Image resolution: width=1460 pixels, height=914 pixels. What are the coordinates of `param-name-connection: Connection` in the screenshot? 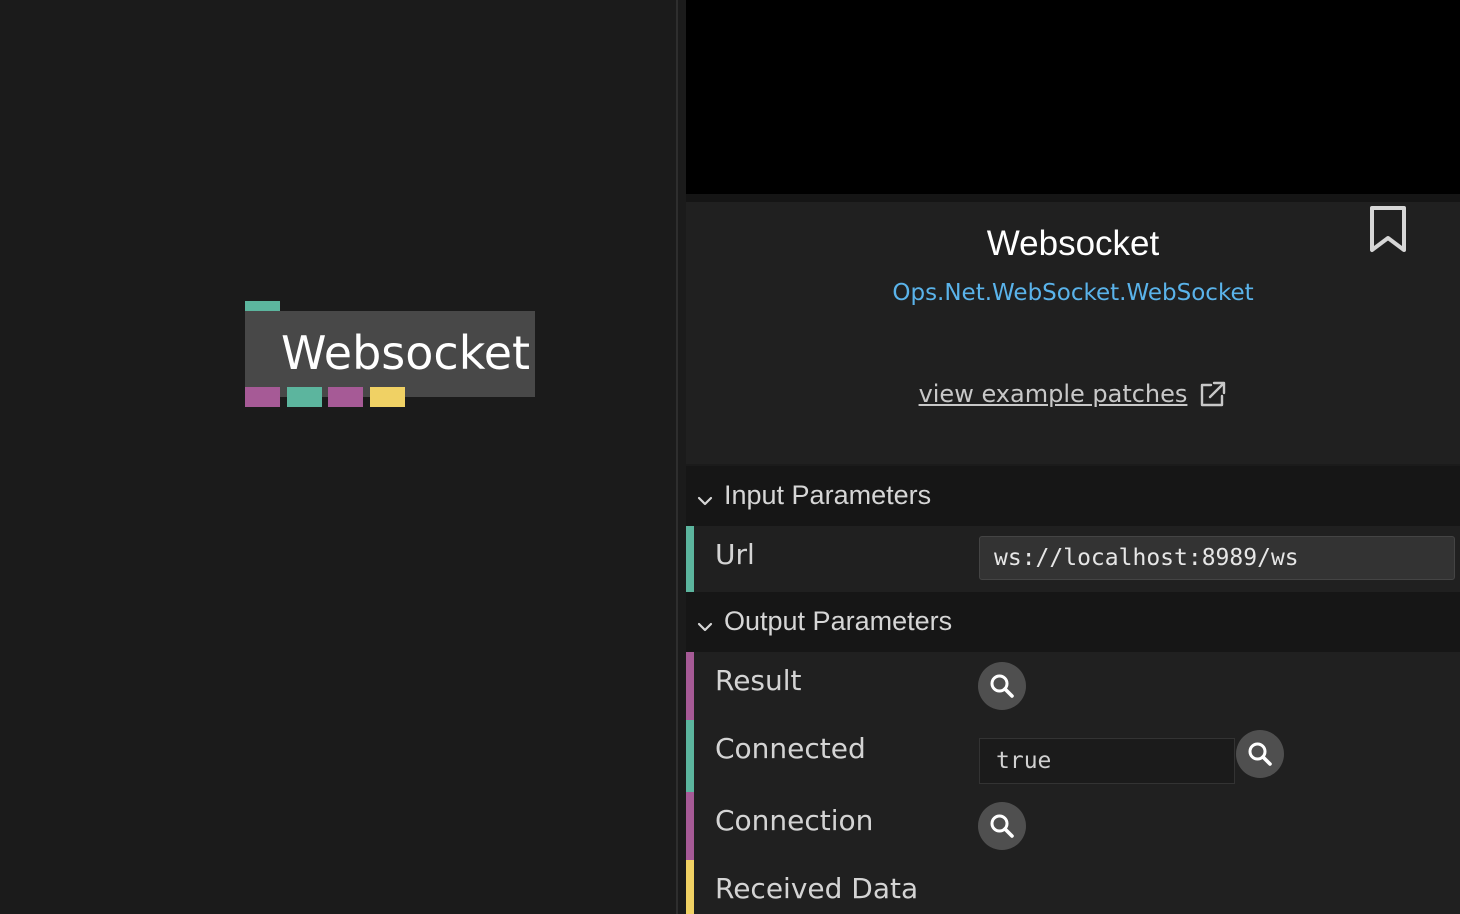 It's located at (794, 820).